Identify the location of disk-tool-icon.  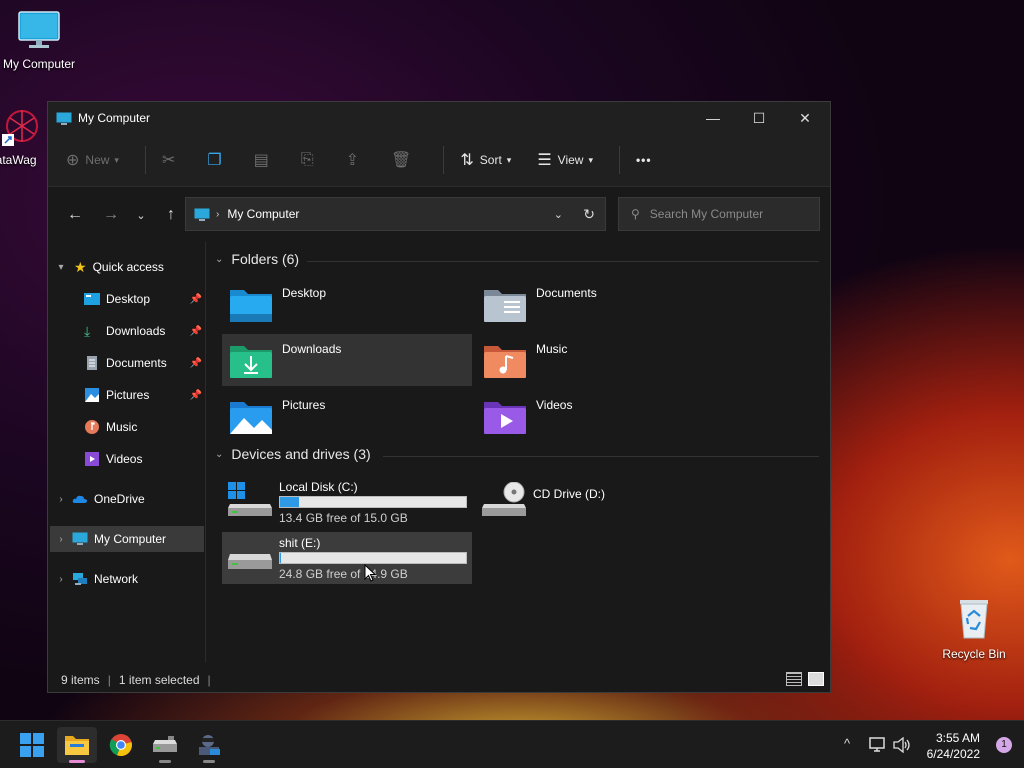
(165, 744).